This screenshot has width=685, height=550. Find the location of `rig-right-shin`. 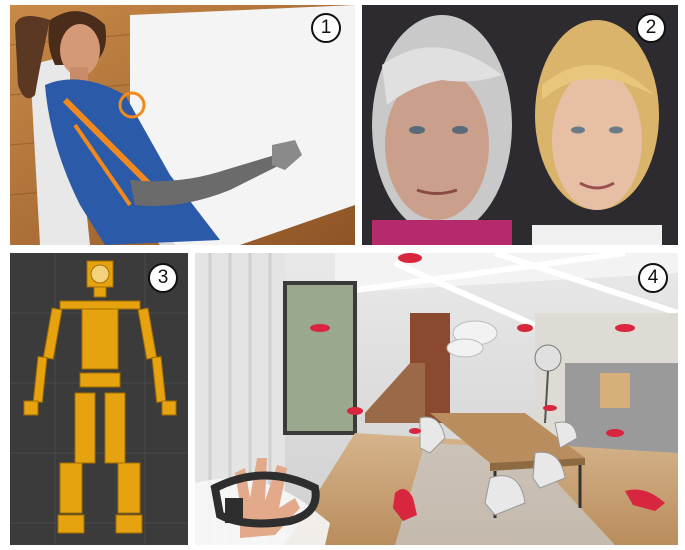

rig-right-shin is located at coordinates (129, 488).